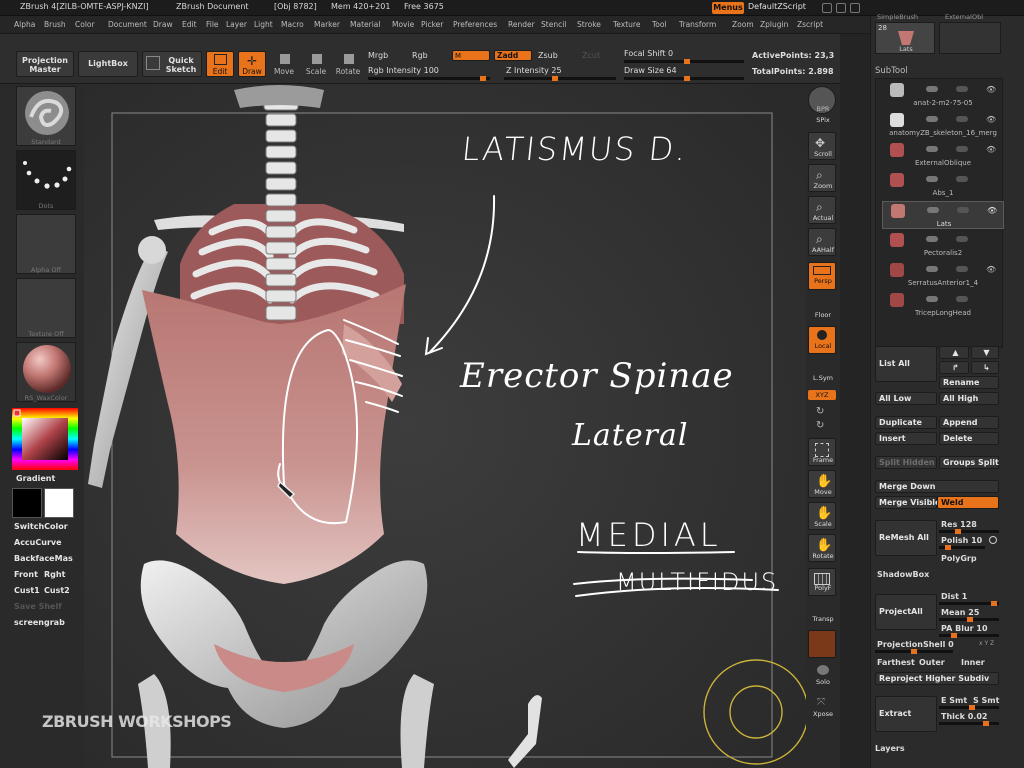 This screenshot has height=768, width=1024. I want to click on menu-document: Document, so click(127, 24).